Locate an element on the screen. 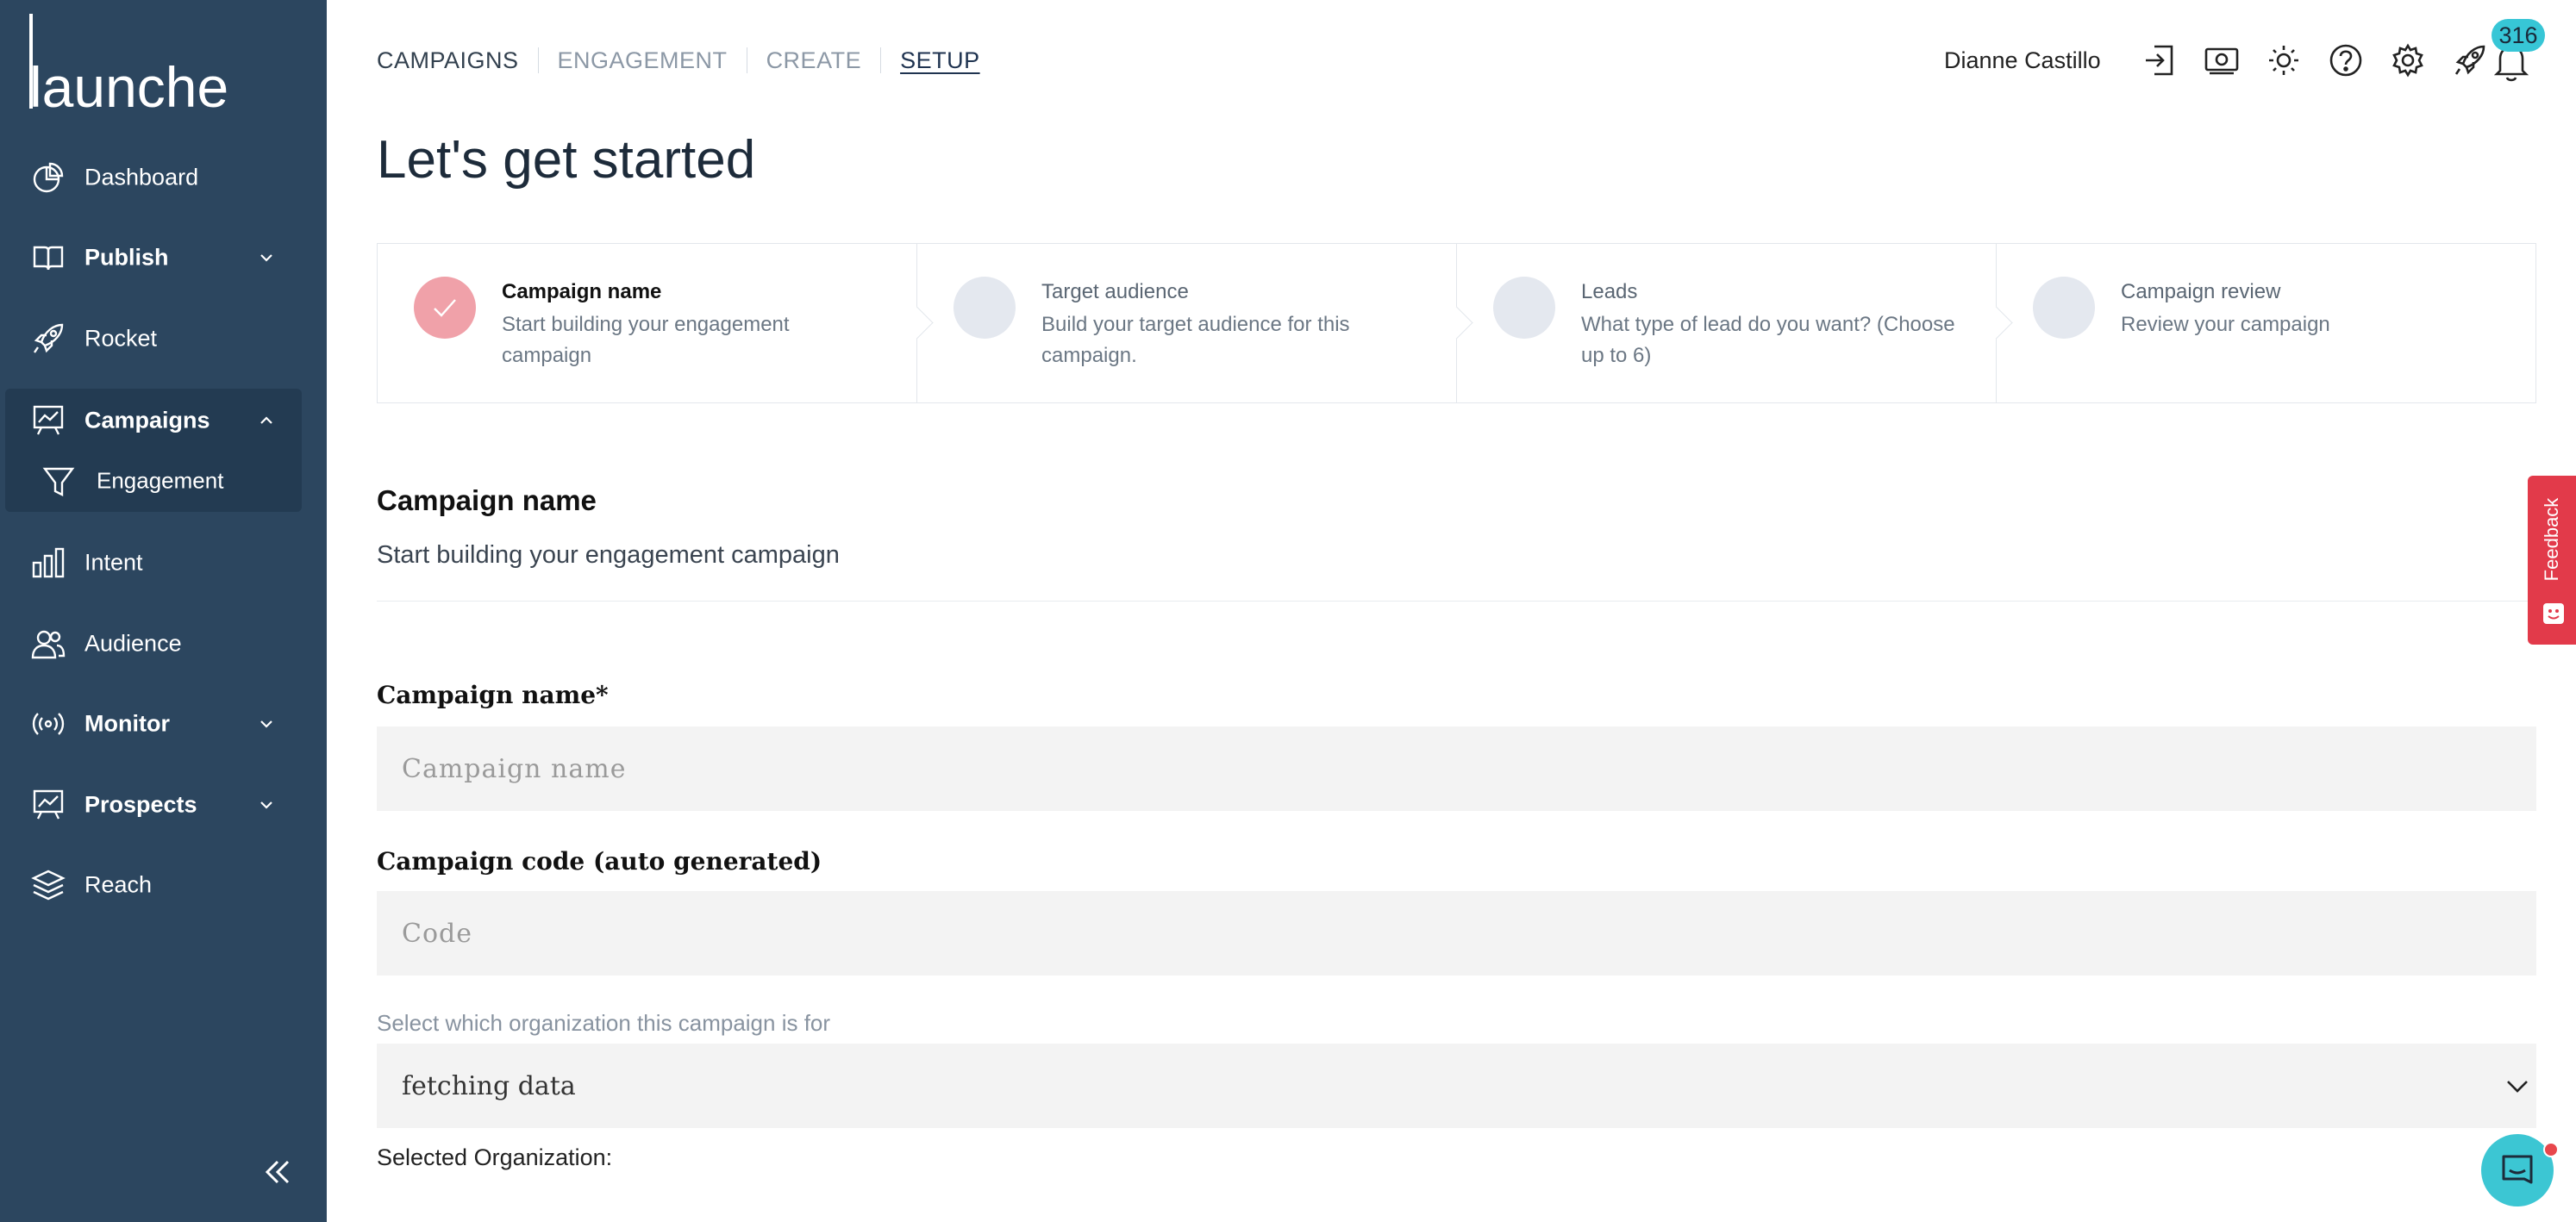  section-subtitle: Start building your engagement campaign is located at coordinates (609, 555).